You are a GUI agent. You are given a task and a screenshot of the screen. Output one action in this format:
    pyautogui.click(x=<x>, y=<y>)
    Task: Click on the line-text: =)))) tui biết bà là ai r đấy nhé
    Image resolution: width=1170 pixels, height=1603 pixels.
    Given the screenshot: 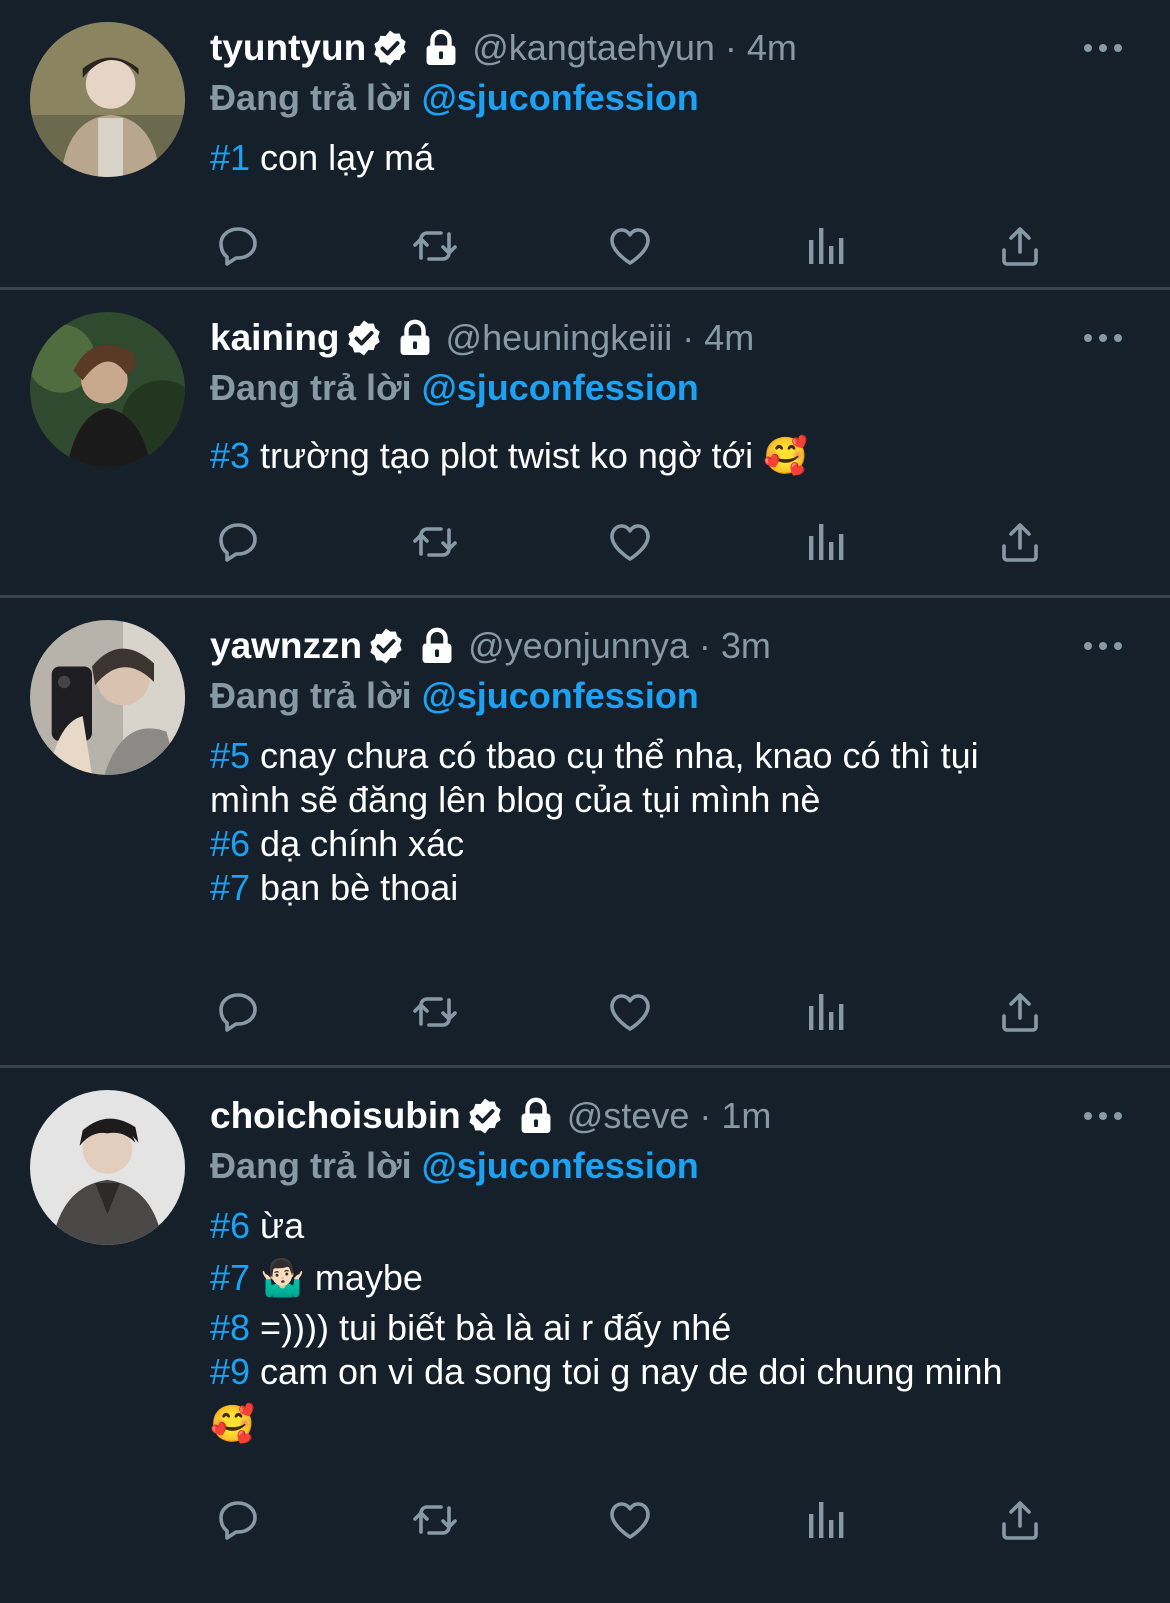 What is the action you would take?
    pyautogui.click(x=491, y=1327)
    